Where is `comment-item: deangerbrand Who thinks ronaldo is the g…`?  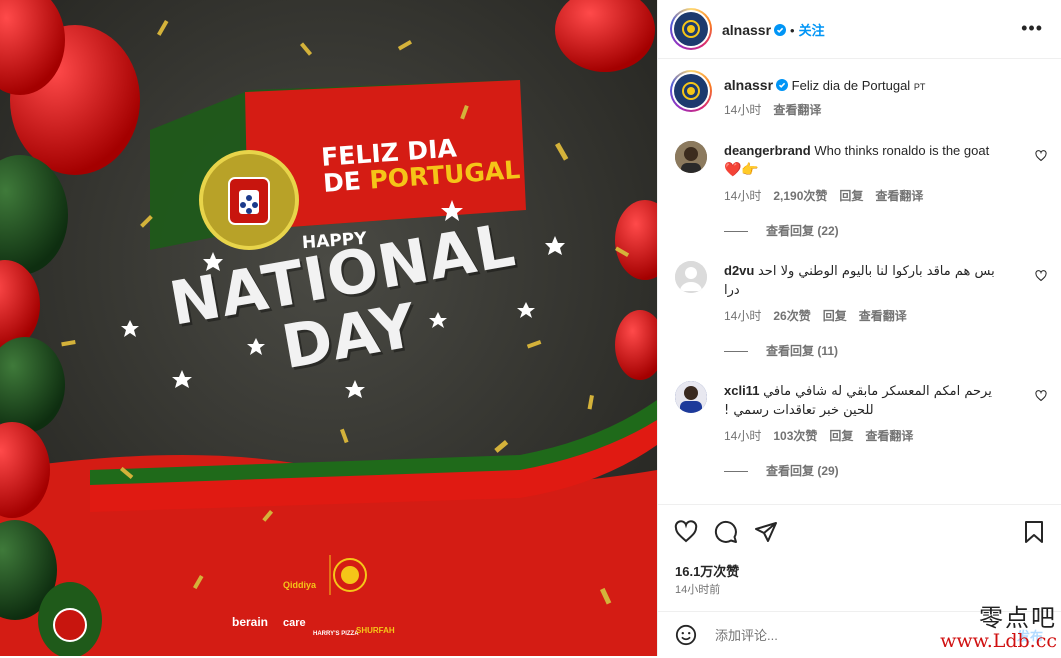 comment-item: deangerbrand Who thinks ronaldo is the g… is located at coordinates (861, 191).